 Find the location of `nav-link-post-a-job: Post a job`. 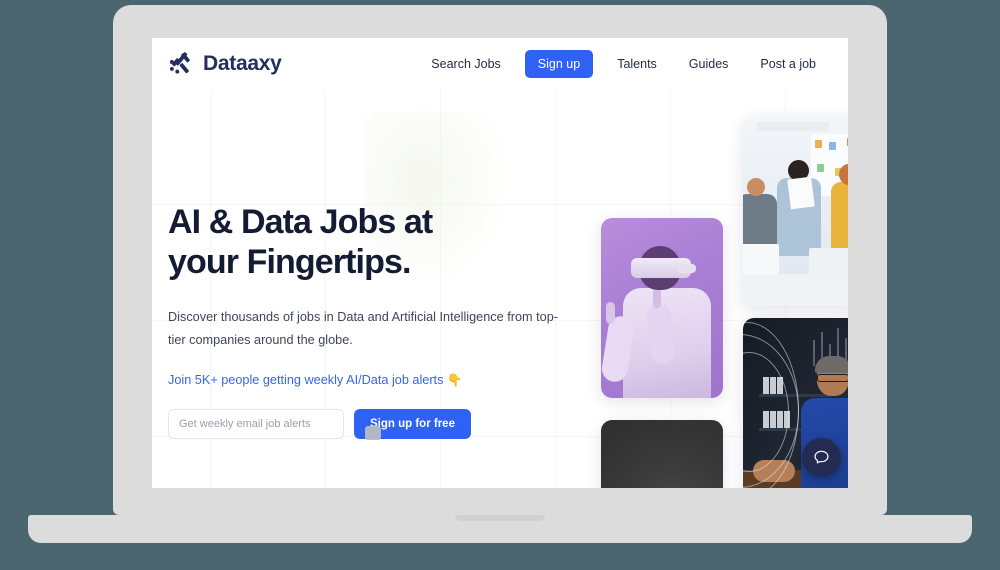

nav-link-post-a-job: Post a job is located at coordinates (788, 64).